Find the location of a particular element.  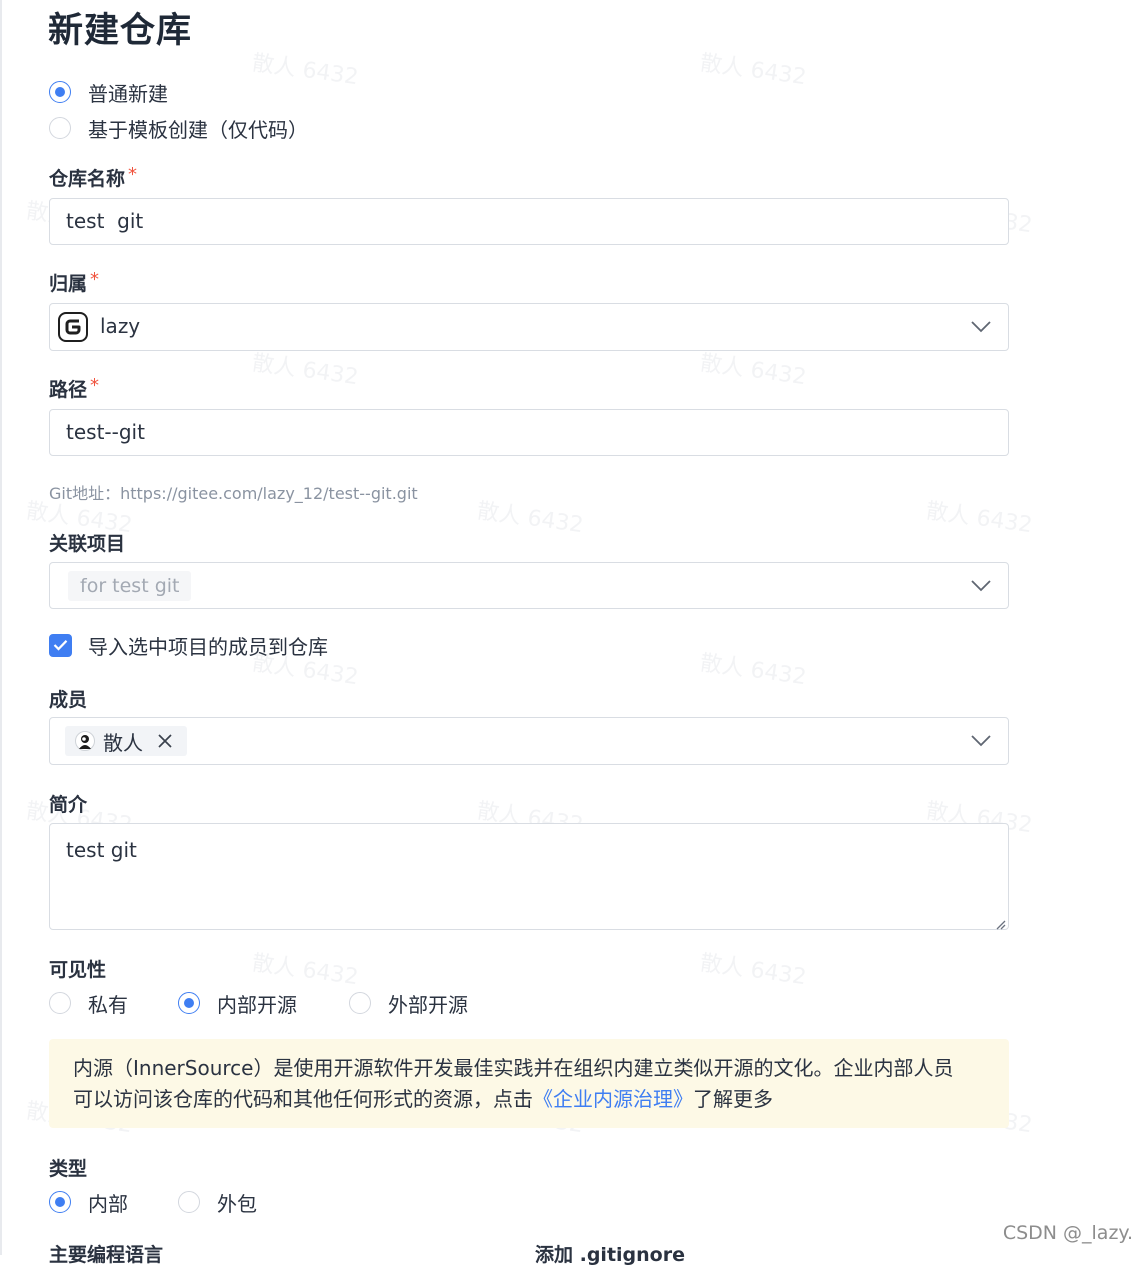

radio-template-create: 基于模板创建（仅代码） is located at coordinates (178, 128).